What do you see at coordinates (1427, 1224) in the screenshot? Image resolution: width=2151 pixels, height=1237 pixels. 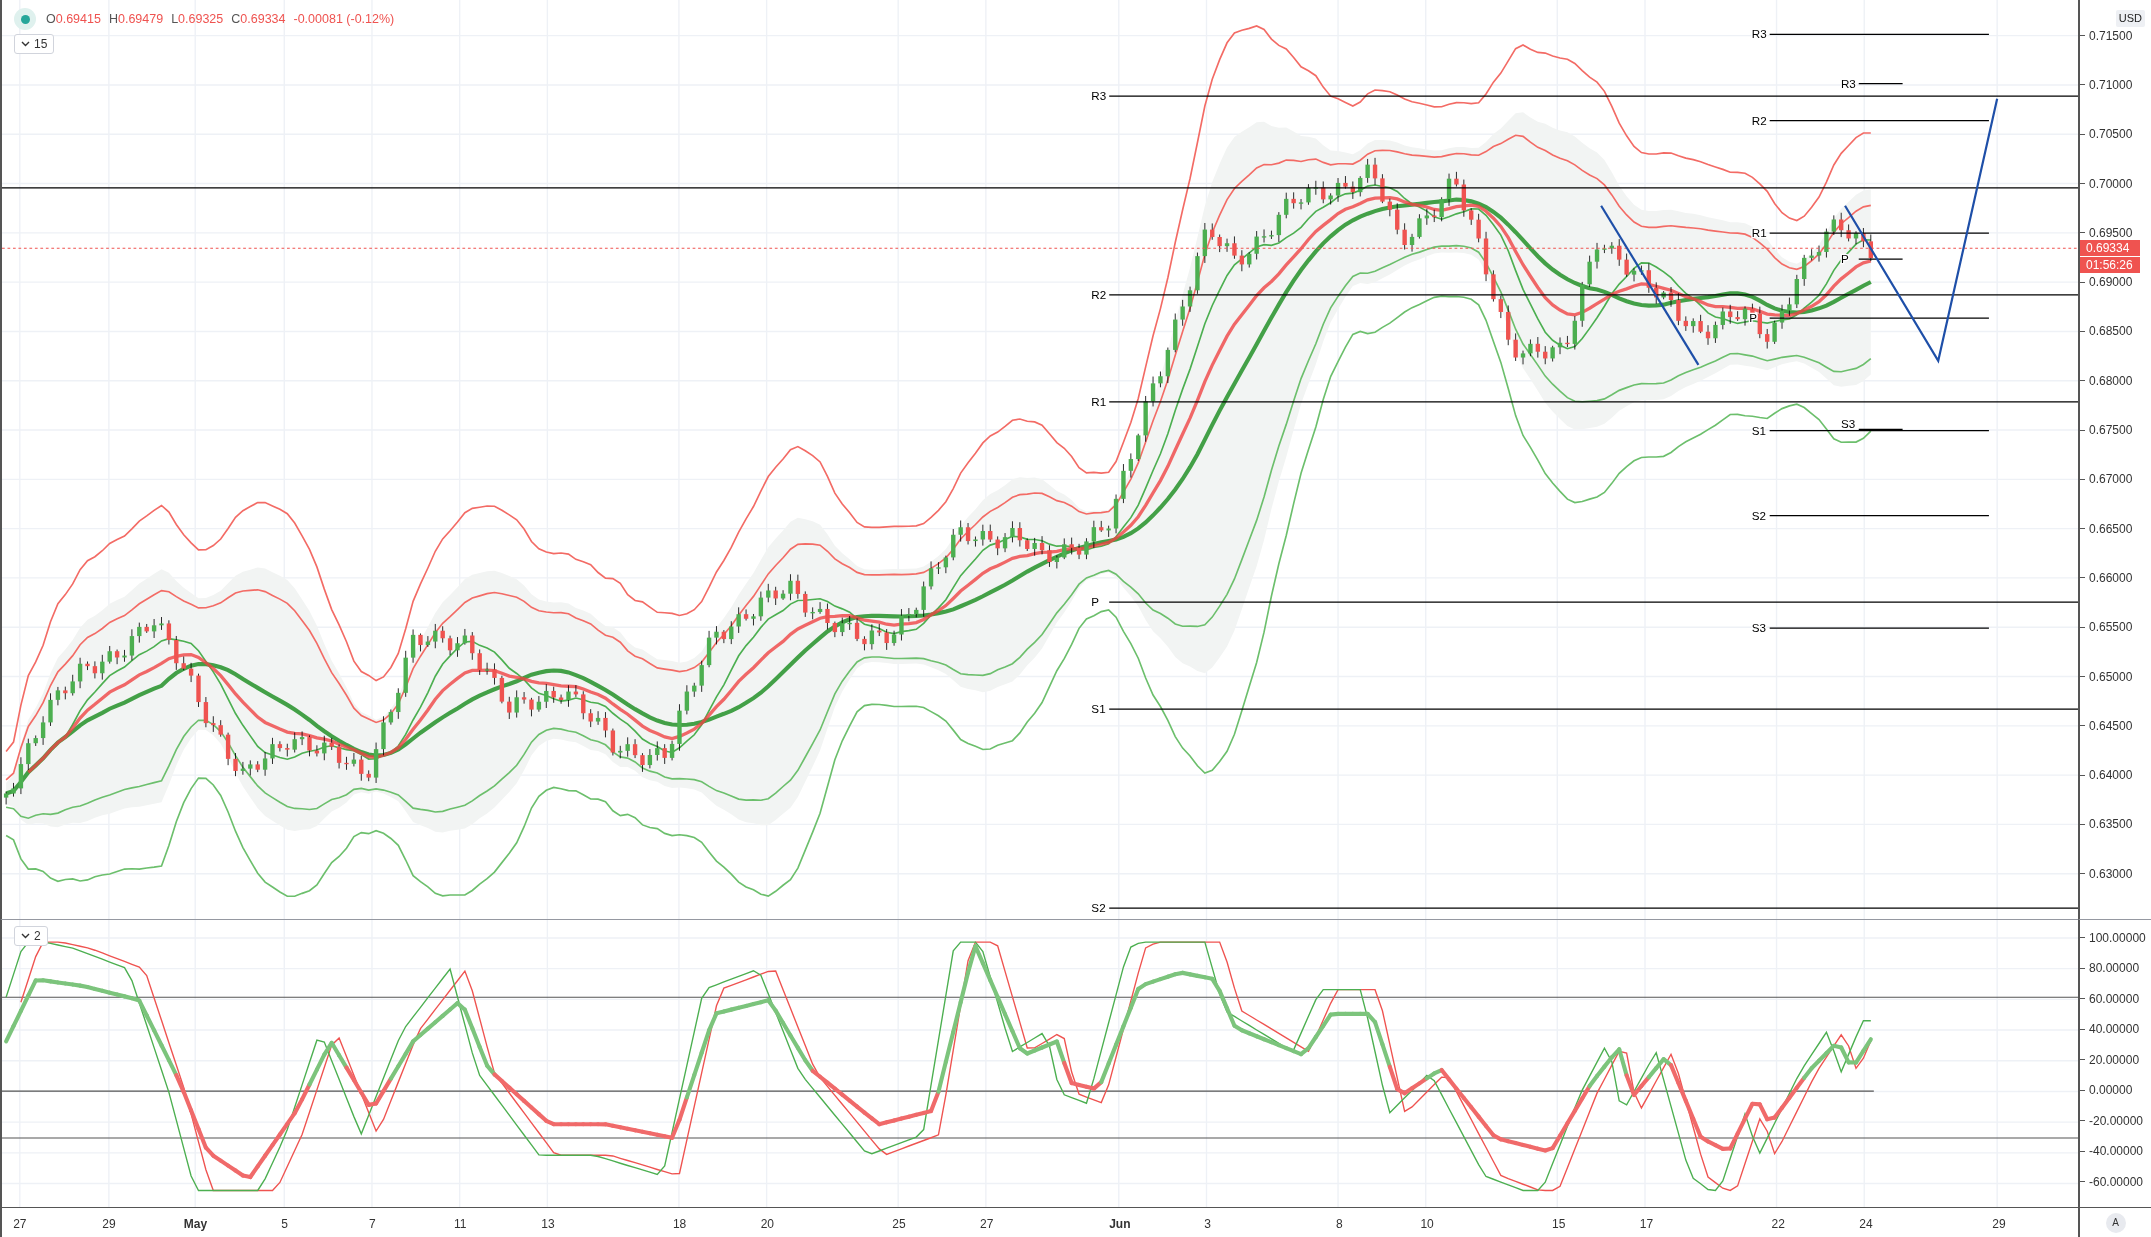 I see `time-axis-label: 10` at bounding box center [1427, 1224].